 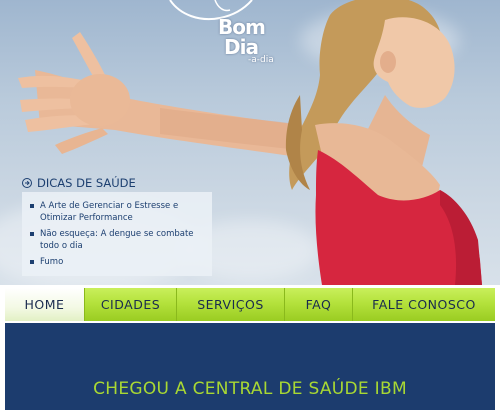 What do you see at coordinates (27, 183) in the screenshot?
I see `arrow-circle-icon` at bounding box center [27, 183].